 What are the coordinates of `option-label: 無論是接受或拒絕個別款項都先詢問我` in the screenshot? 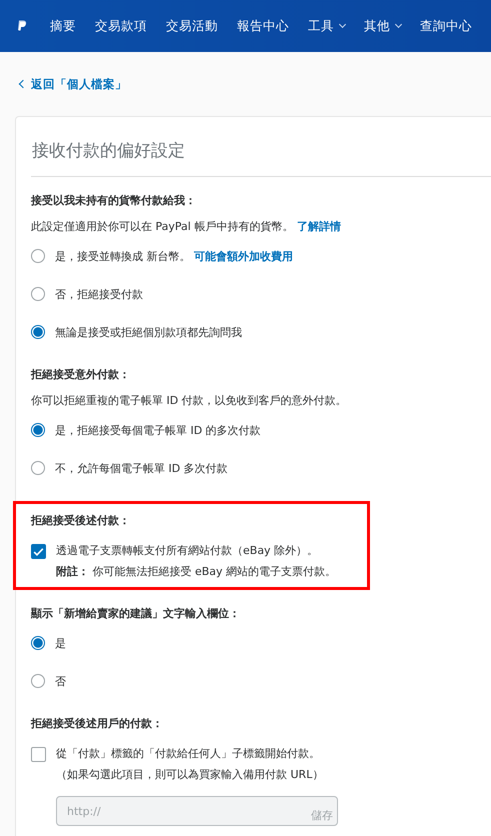 It's located at (148, 332).